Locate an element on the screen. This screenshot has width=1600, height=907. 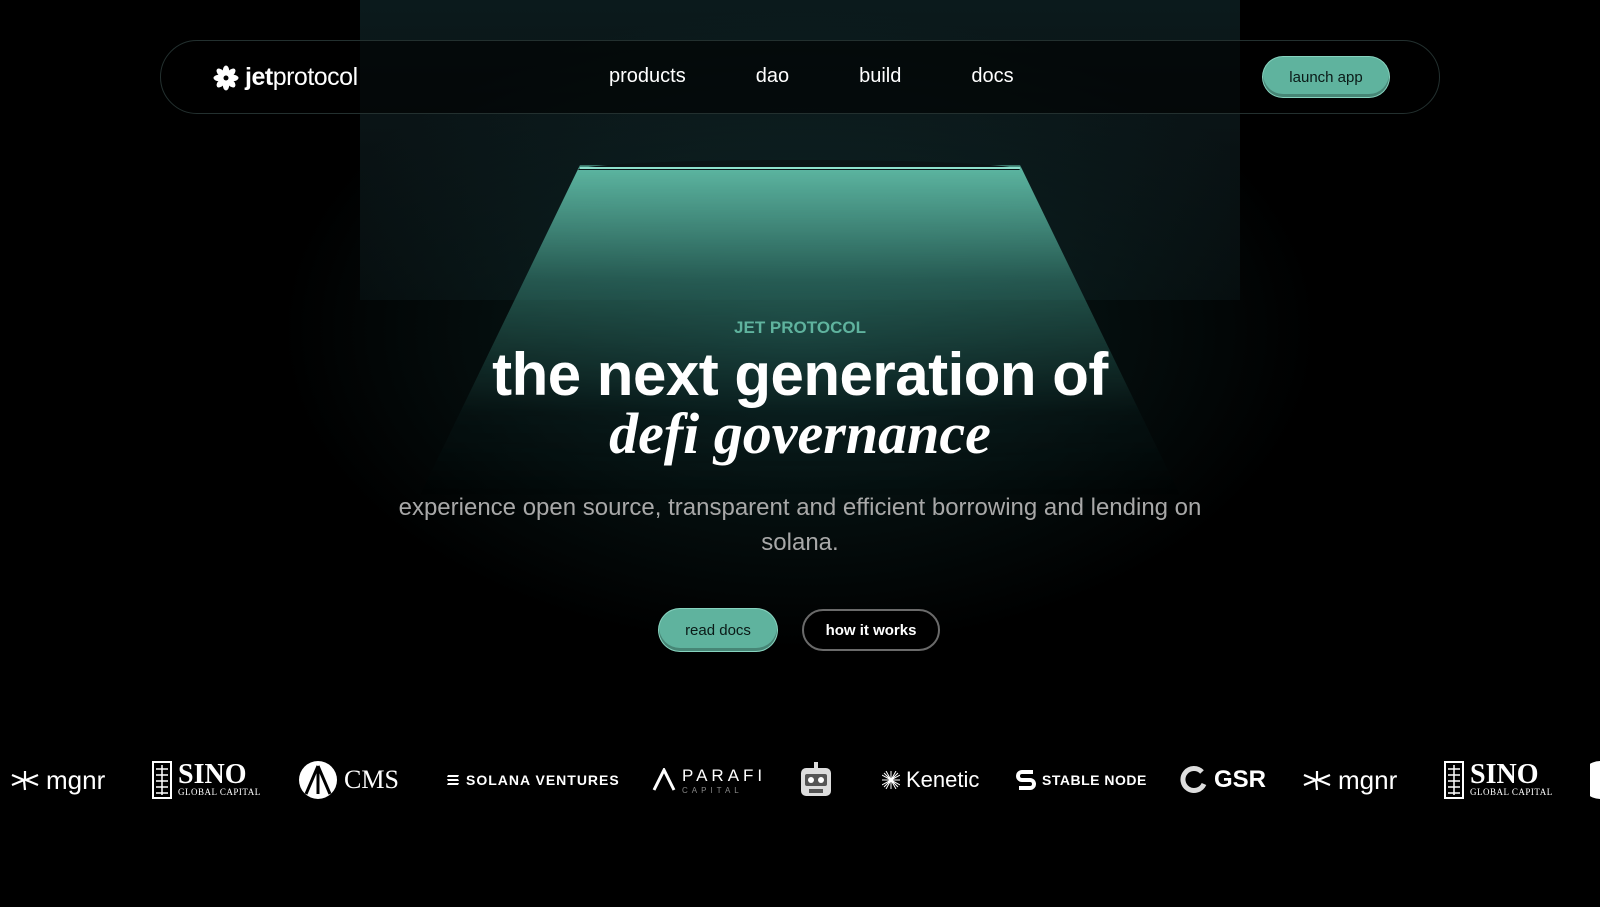
partner-cms-repeat is located at coordinates (1595, 780).